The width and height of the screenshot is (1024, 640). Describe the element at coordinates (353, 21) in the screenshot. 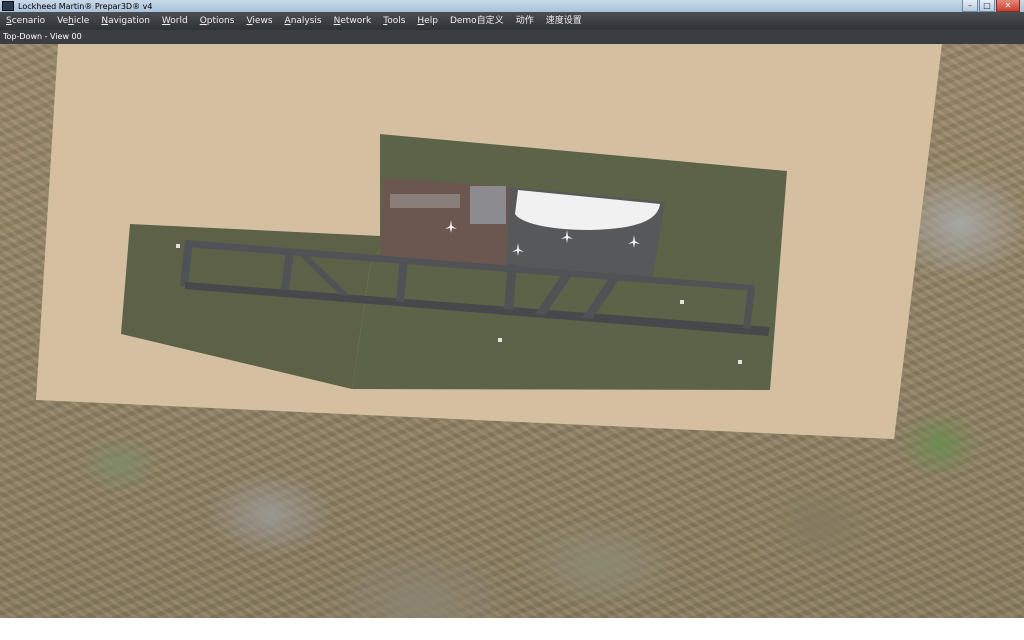

I see `menu-network: Network` at that location.